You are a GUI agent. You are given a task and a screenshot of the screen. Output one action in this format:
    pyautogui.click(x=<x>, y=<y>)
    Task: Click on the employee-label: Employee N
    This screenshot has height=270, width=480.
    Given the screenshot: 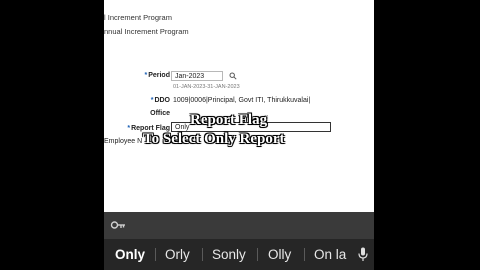 What is the action you would take?
    pyautogui.click(x=123, y=141)
    